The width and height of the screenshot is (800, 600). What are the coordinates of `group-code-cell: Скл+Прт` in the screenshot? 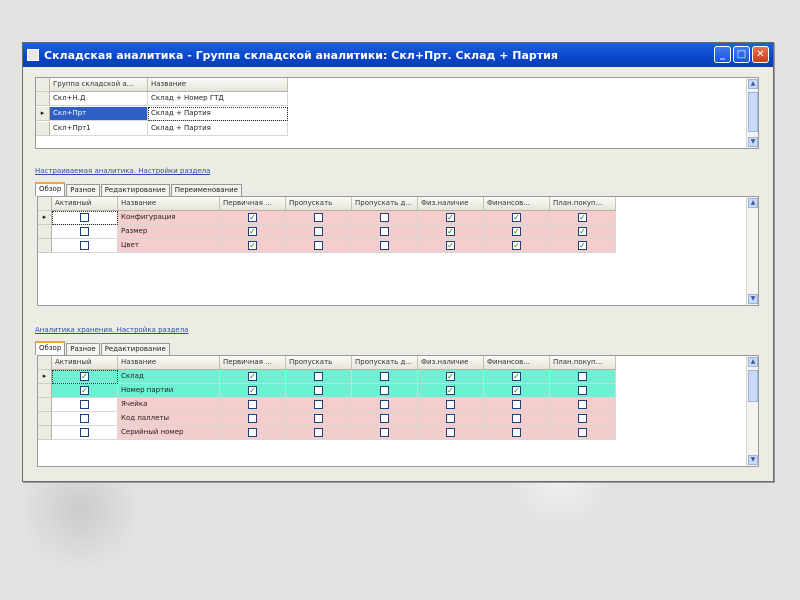 It's located at (99, 114).